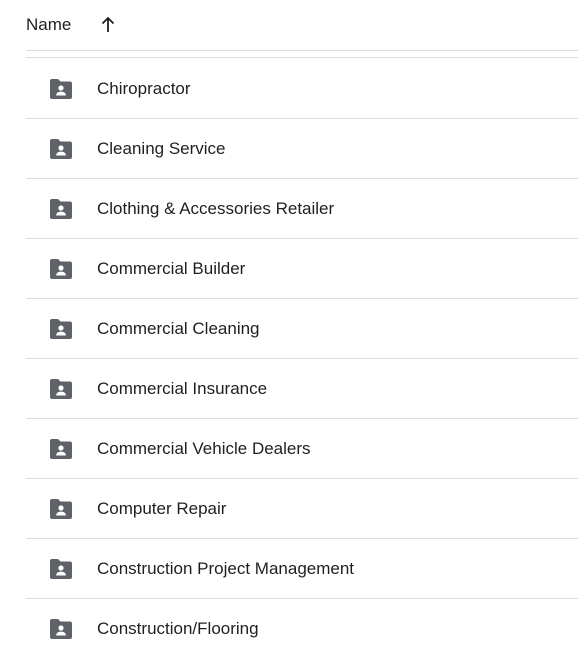 This screenshot has width=578, height=647. Describe the element at coordinates (302, 57) in the screenshot. I see `header-divider` at that location.